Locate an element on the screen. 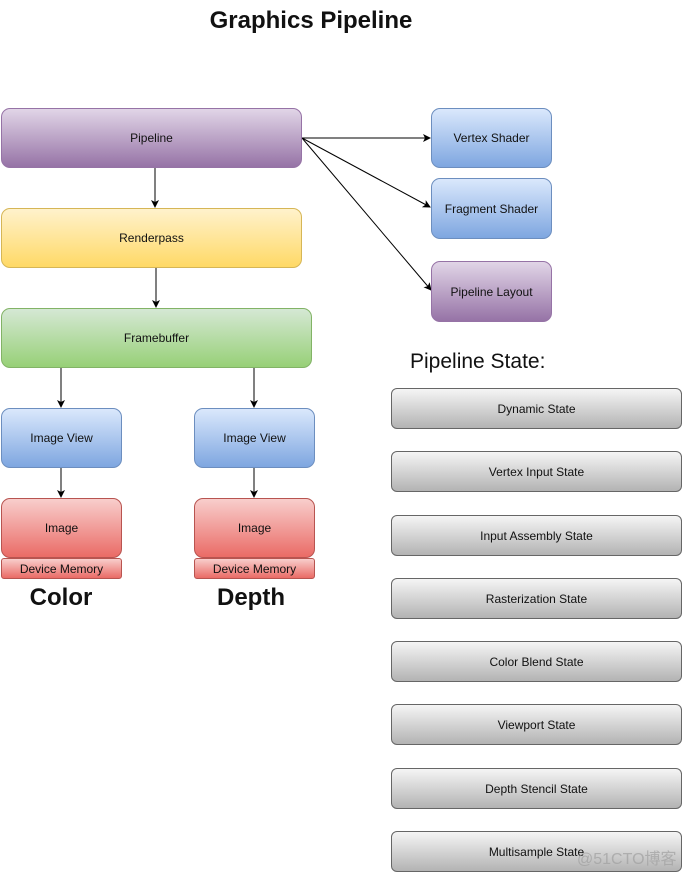 The height and width of the screenshot is (873, 683). pipeline-label: Pipeline is located at coordinates (151, 138).